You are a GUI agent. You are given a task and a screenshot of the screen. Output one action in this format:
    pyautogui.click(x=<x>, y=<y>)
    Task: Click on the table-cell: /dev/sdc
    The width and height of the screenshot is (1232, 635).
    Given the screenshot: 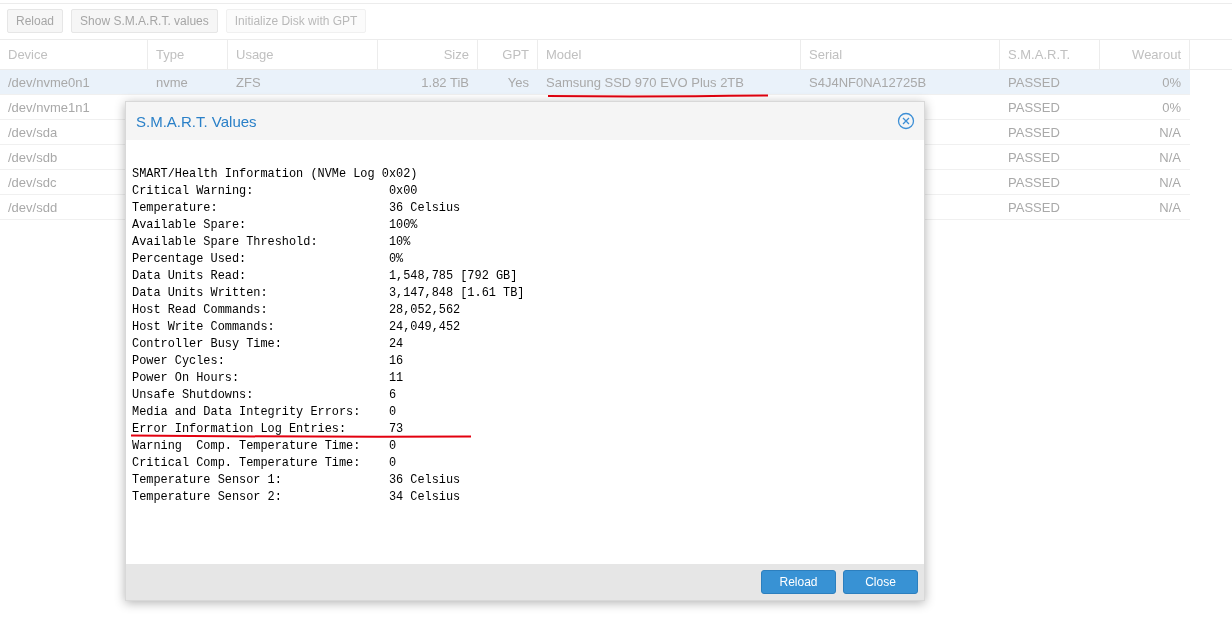 What is the action you would take?
    pyautogui.click(x=32, y=182)
    